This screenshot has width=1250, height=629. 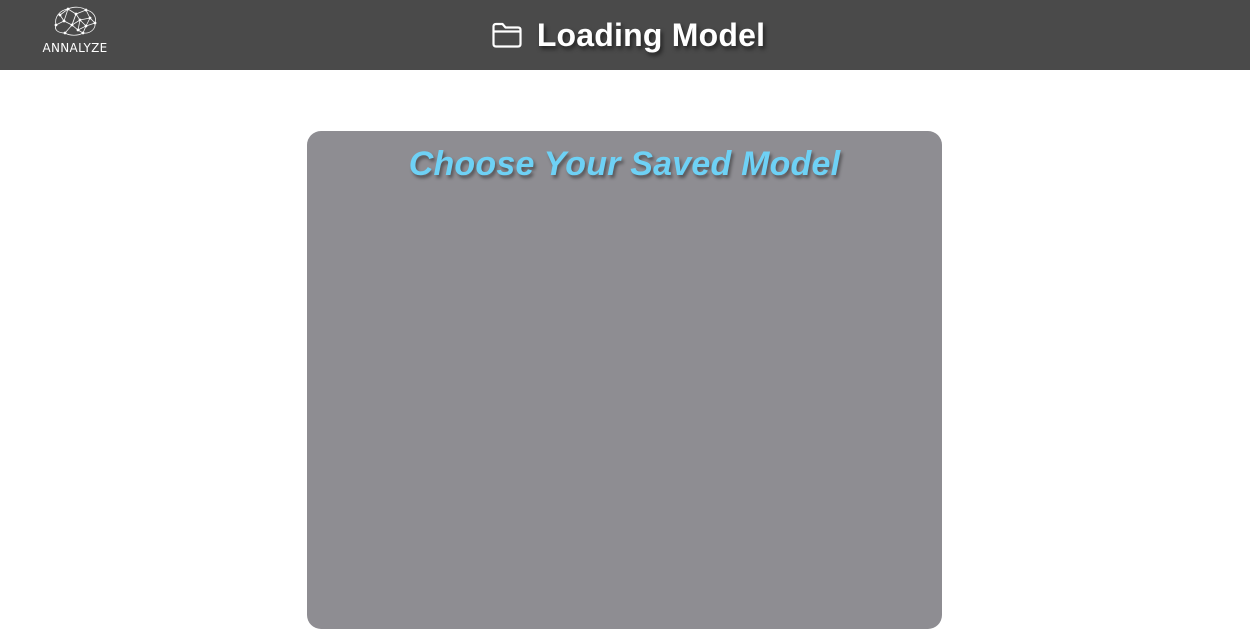 What do you see at coordinates (507, 35) in the screenshot?
I see `folder-icon` at bounding box center [507, 35].